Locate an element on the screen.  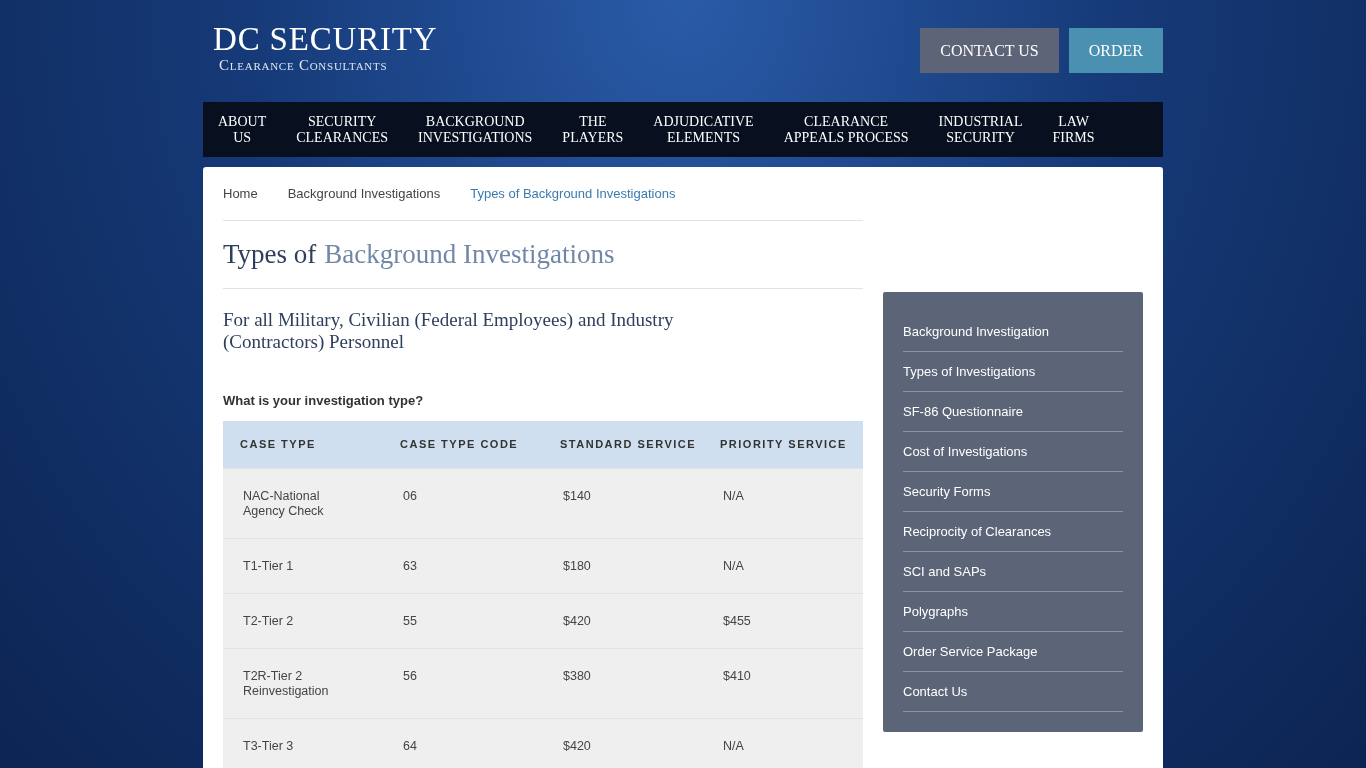
nav-link: ADJUDICATIVE ELEMENTS is located at coordinates (703, 129).